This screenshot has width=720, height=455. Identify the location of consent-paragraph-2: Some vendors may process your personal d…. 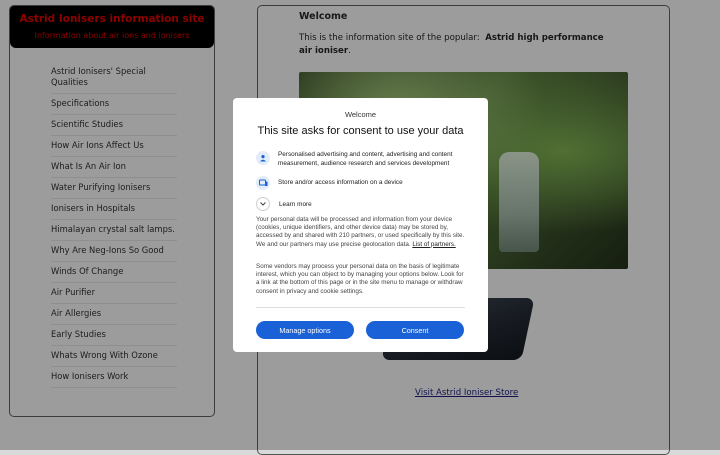
(360, 279).